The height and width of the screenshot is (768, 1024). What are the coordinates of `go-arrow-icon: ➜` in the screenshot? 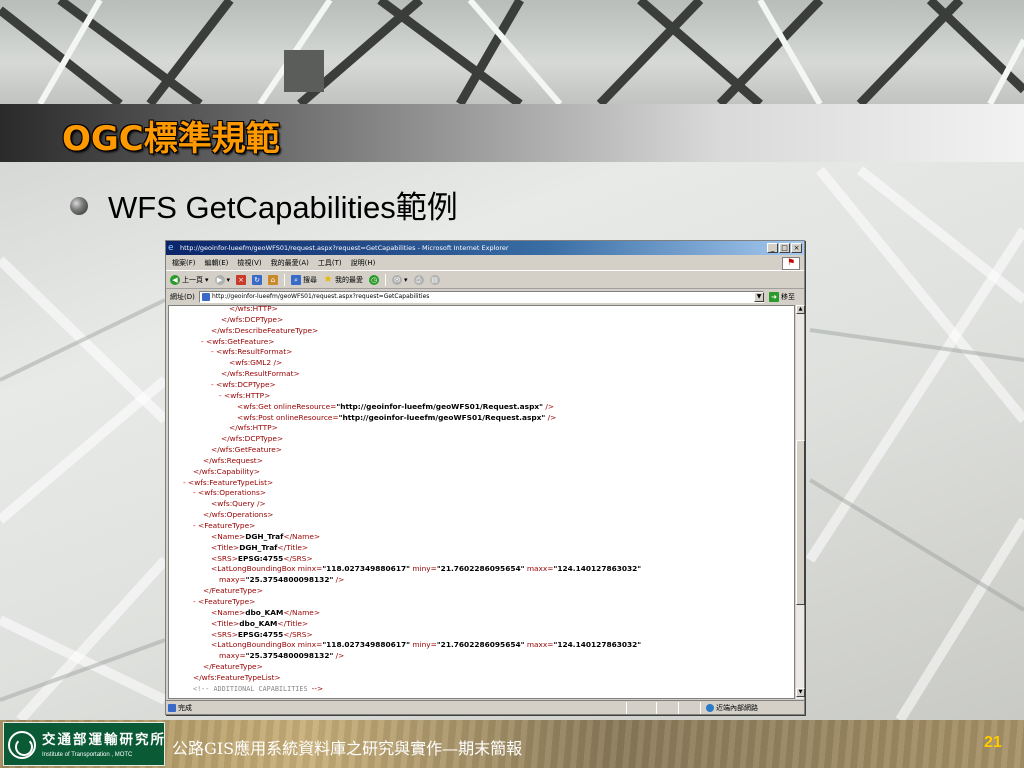 It's located at (774, 297).